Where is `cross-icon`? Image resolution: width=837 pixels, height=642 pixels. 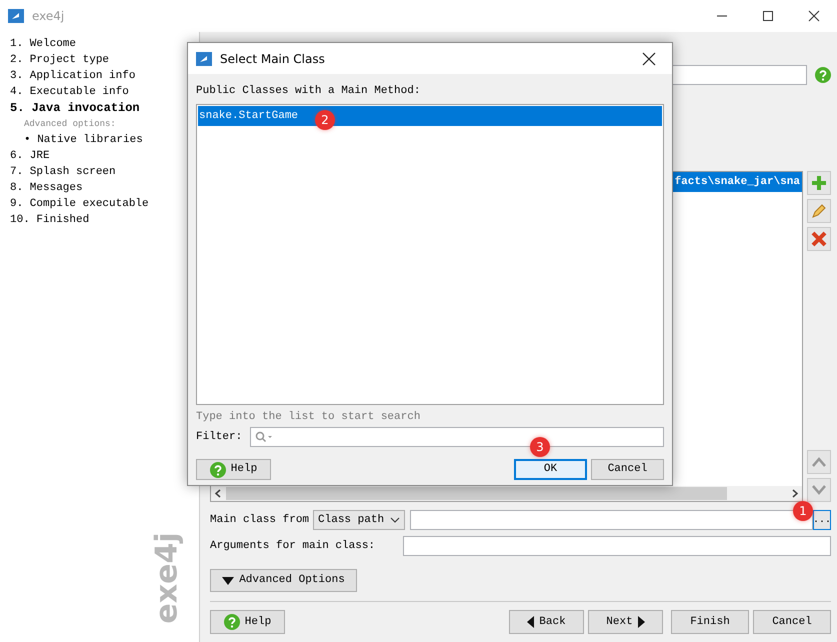
cross-icon is located at coordinates (819, 239).